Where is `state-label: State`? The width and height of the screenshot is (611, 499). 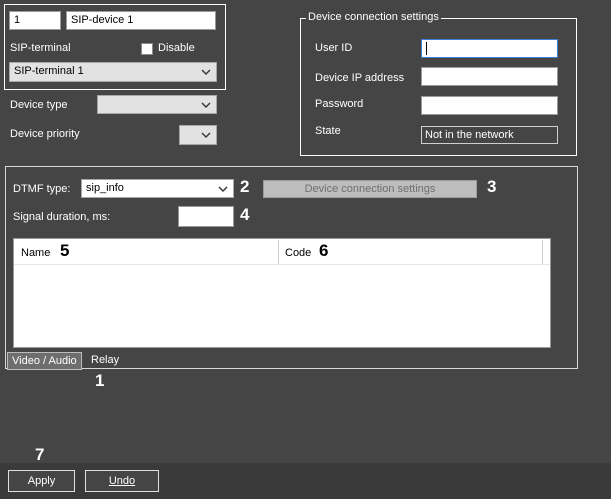
state-label: State is located at coordinates (328, 131).